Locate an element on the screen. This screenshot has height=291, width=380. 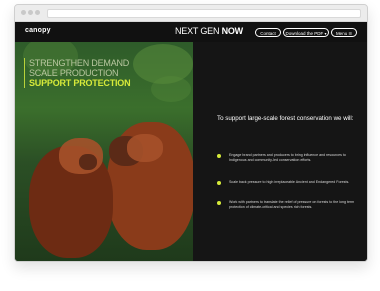
download-pdf-button: Download the PDF ▾ is located at coordinates (306, 32).